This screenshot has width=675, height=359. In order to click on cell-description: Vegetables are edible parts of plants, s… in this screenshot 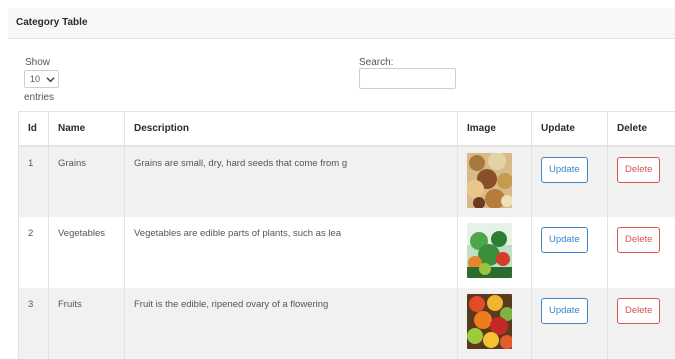, I will do `click(291, 252)`.